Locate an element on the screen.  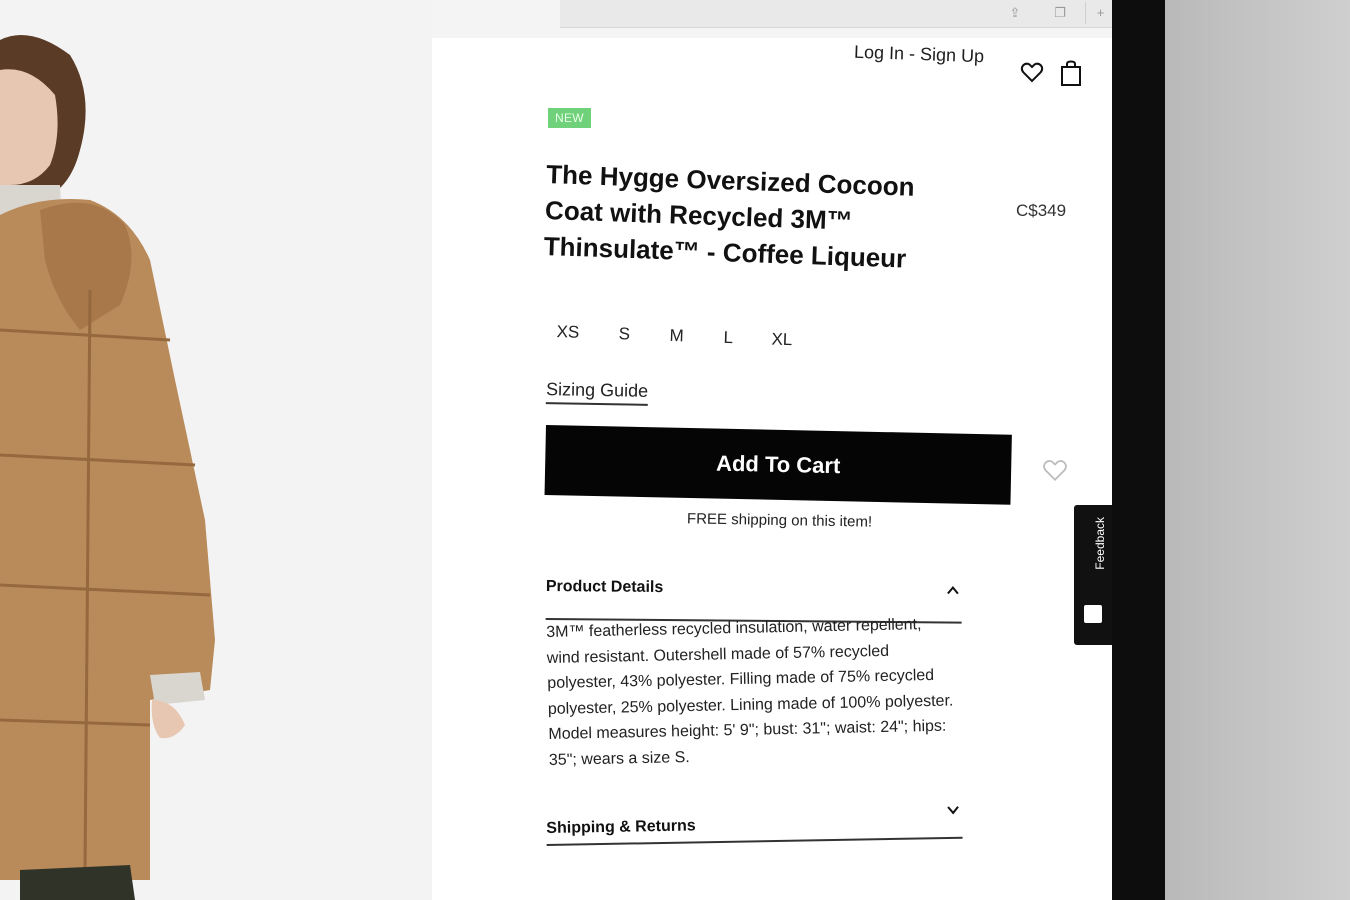
size-option-xs: XS is located at coordinates (567, 332).